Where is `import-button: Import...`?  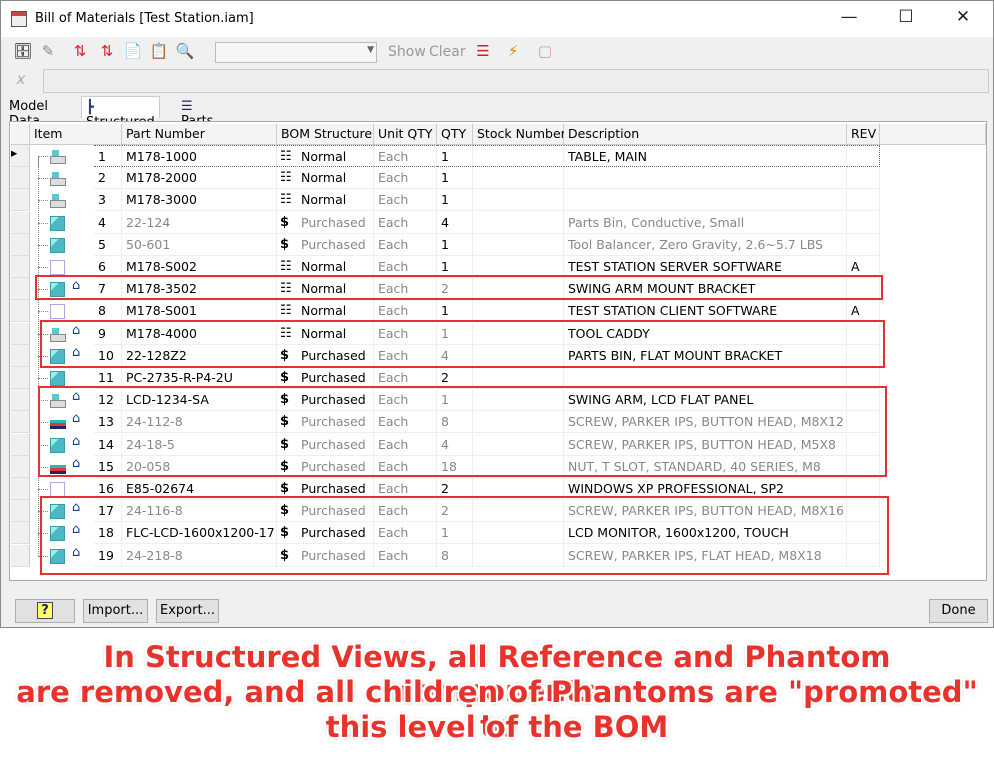
import-button: Import... is located at coordinates (115, 611).